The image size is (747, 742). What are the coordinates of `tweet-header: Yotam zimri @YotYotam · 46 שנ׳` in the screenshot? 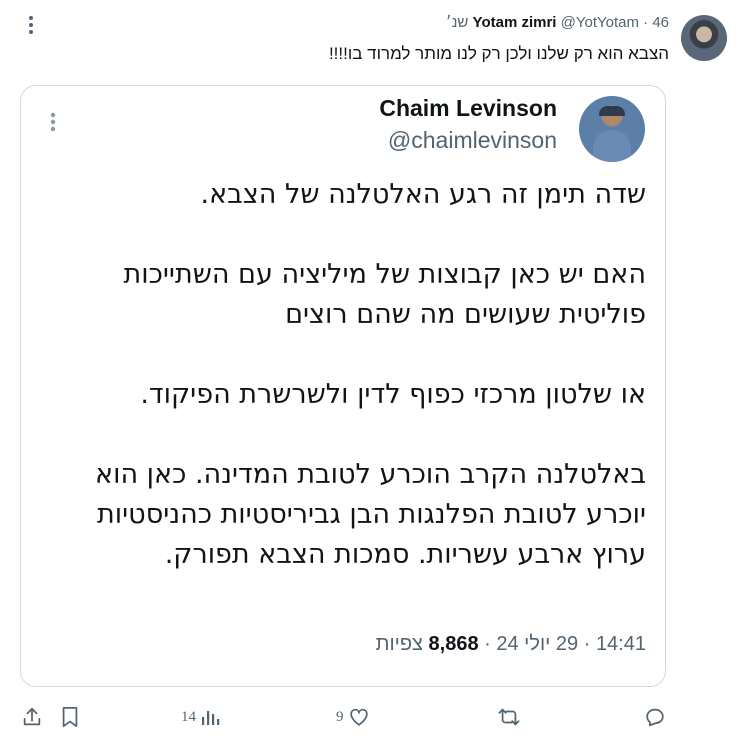 It's located at (557, 22).